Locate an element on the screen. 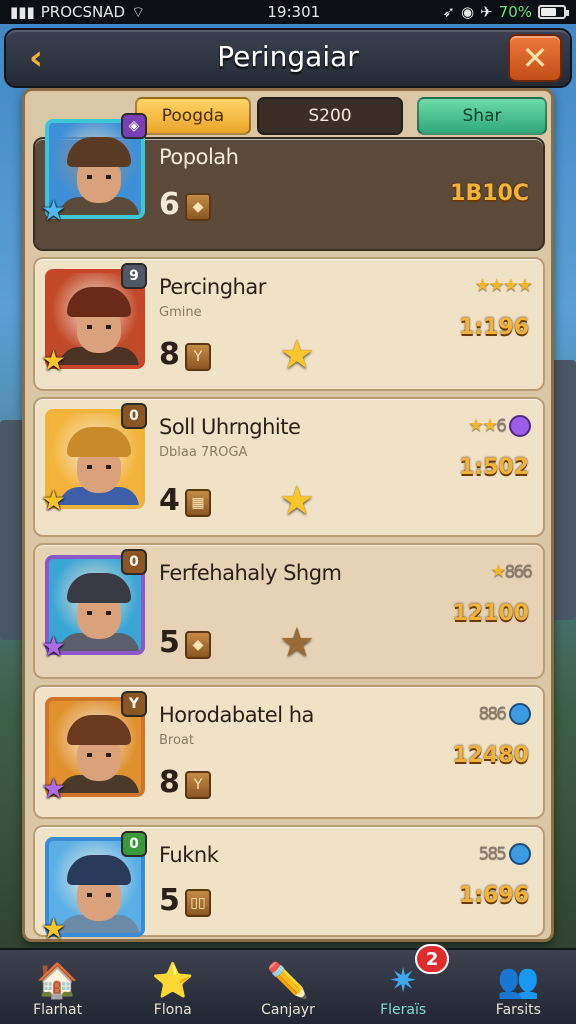 This screenshot has width=576, height=1024. nav-item-house: 🏠 Flarhat is located at coordinates (58, 989).